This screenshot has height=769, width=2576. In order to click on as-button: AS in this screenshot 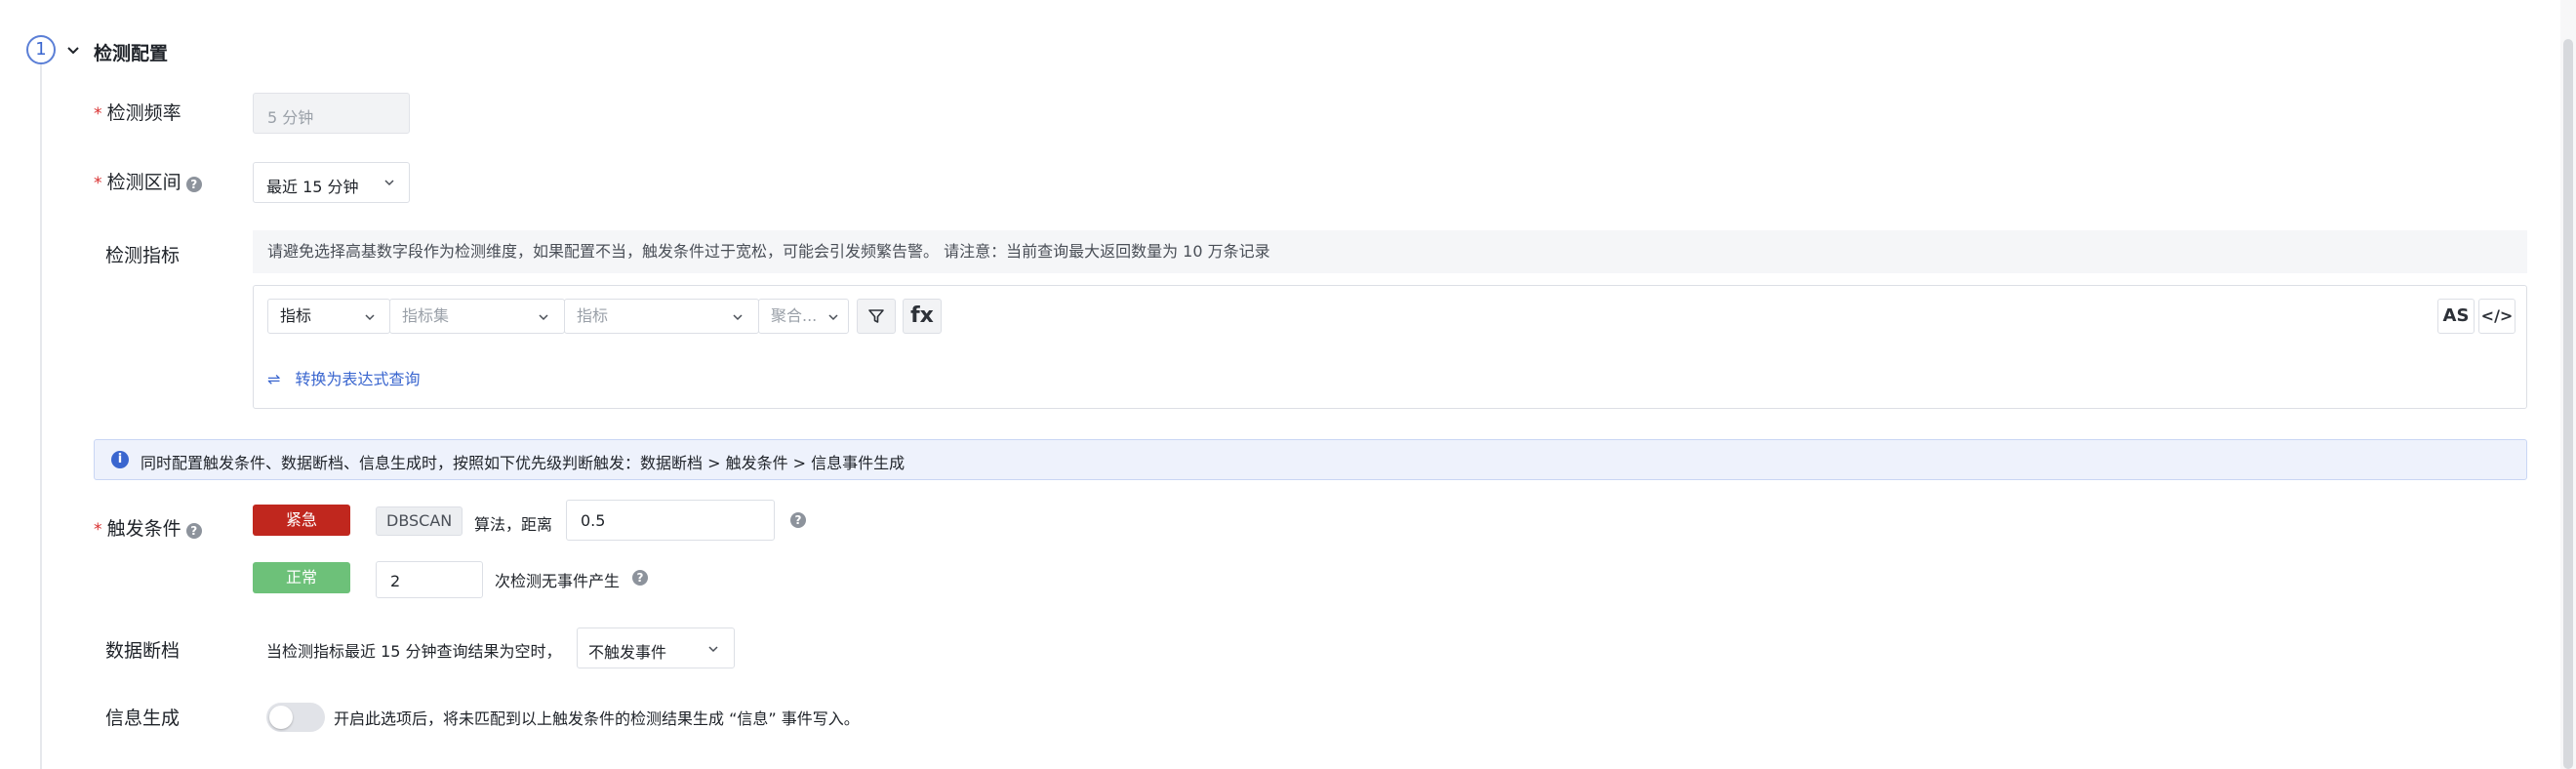, I will do `click(2456, 316)`.